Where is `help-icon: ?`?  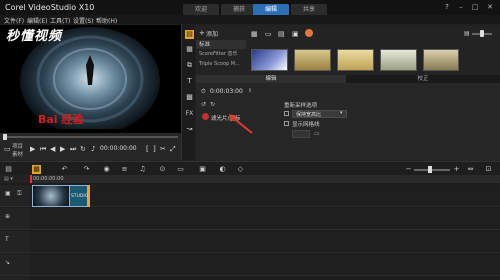
help-icon: ? is located at coordinates (447, 7).